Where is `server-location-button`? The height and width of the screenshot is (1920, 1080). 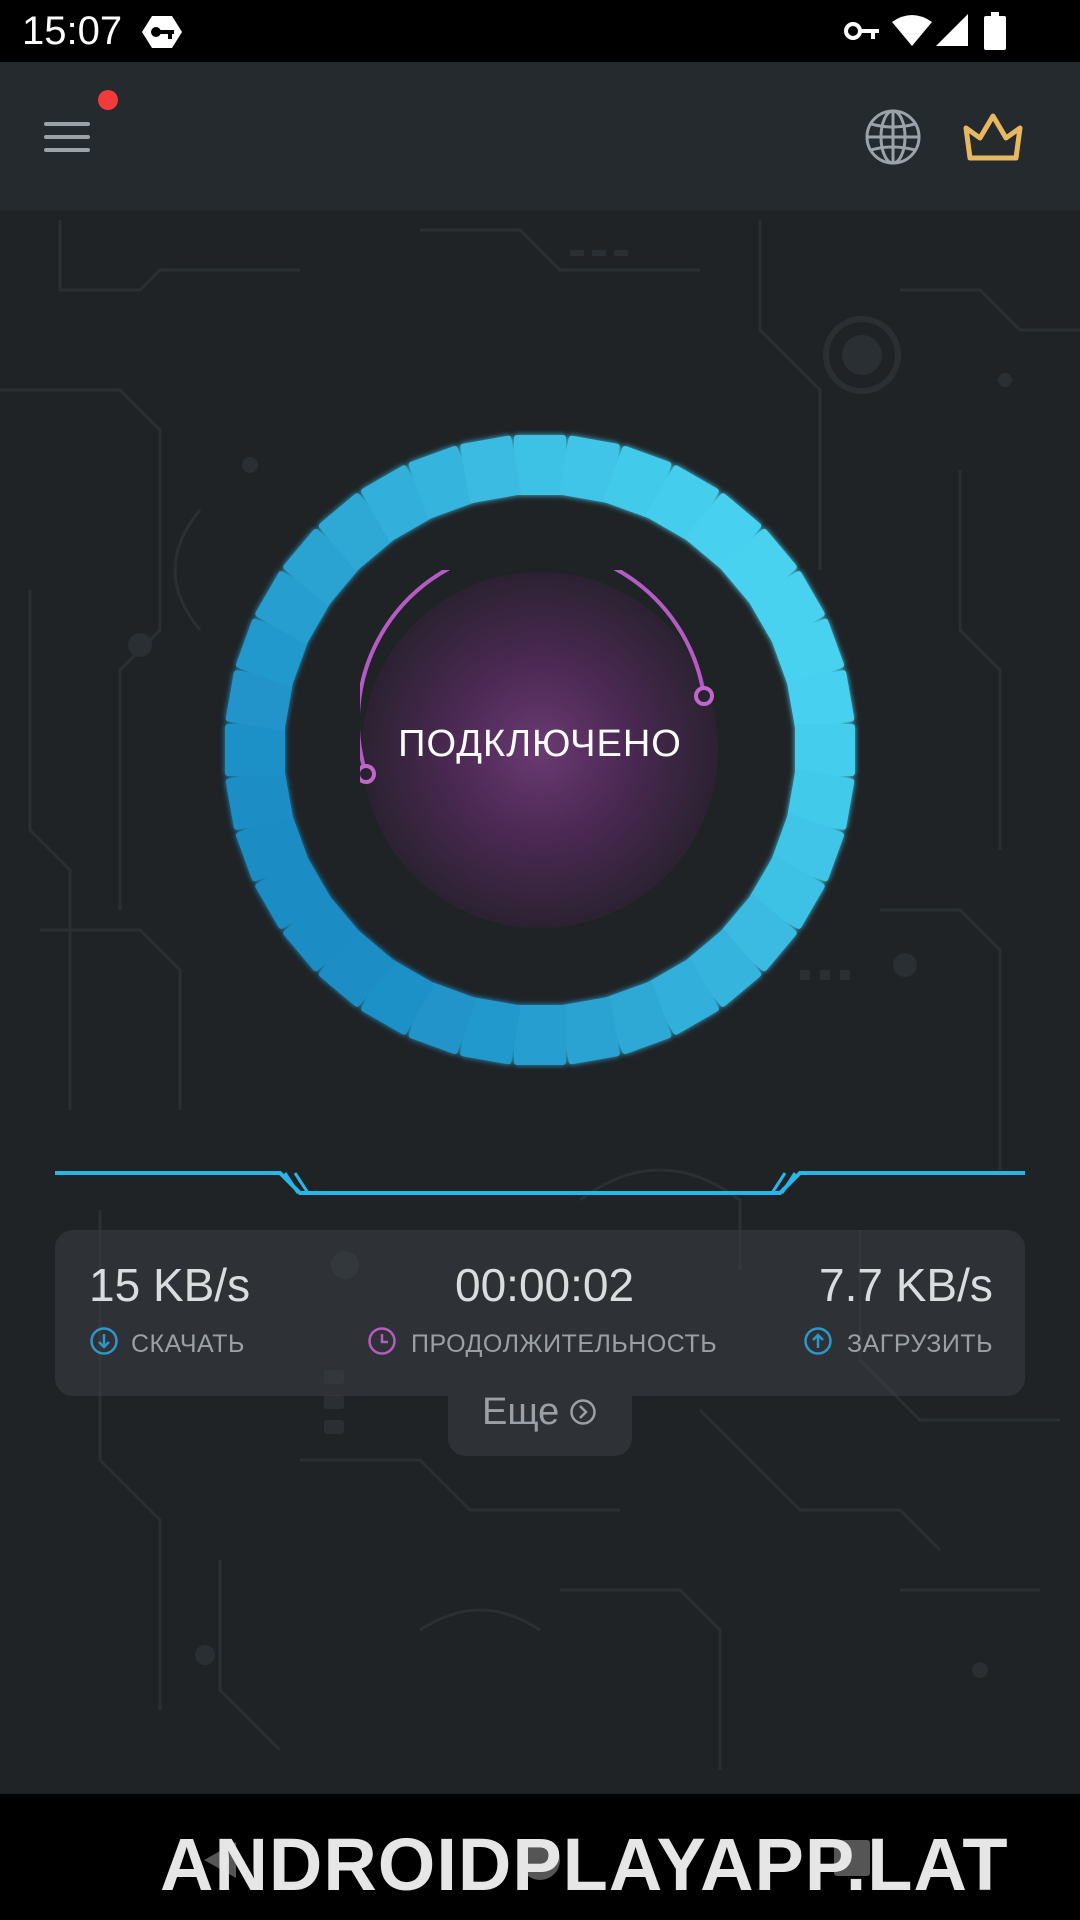
server-location-button is located at coordinates (893, 137).